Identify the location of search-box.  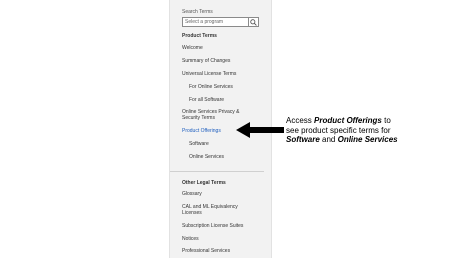
(220, 22).